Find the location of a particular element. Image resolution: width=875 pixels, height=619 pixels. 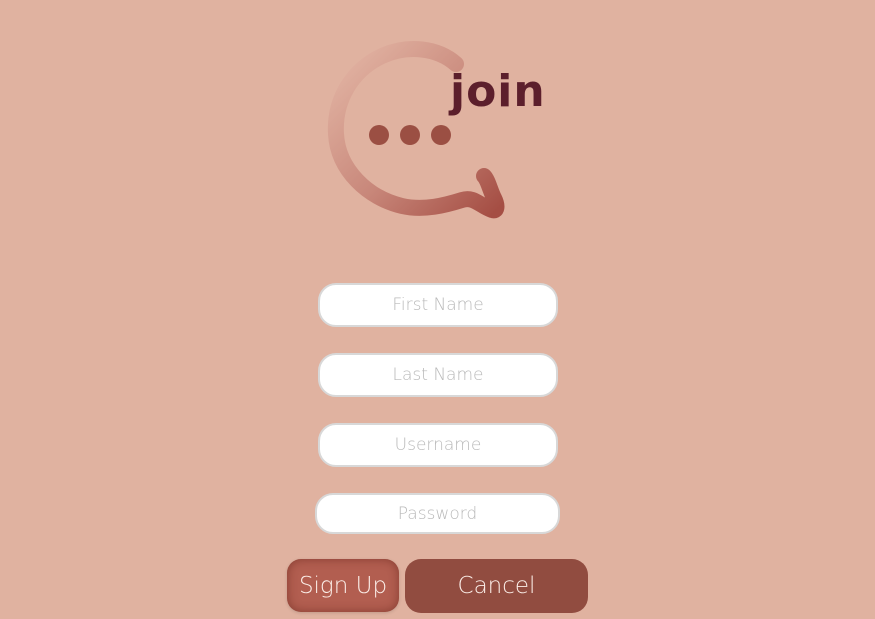

first-name-input is located at coordinates (438, 305).